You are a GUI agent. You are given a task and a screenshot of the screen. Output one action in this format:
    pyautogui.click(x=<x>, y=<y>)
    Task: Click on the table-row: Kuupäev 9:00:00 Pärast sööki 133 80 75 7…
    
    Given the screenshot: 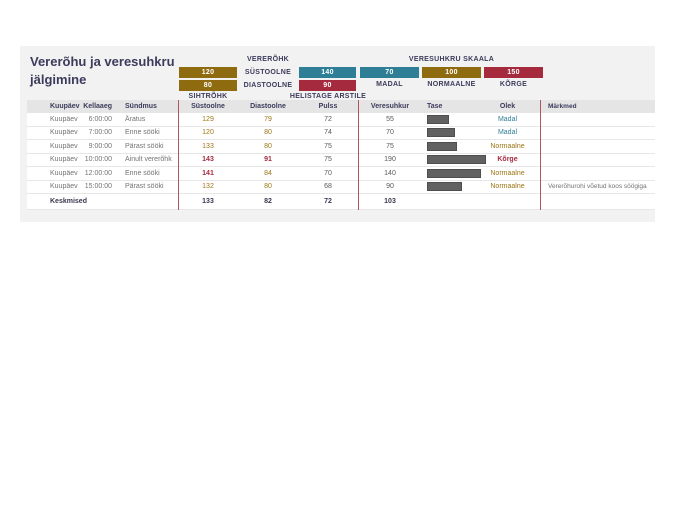 What is the action you would take?
    pyautogui.click(x=341, y=147)
    